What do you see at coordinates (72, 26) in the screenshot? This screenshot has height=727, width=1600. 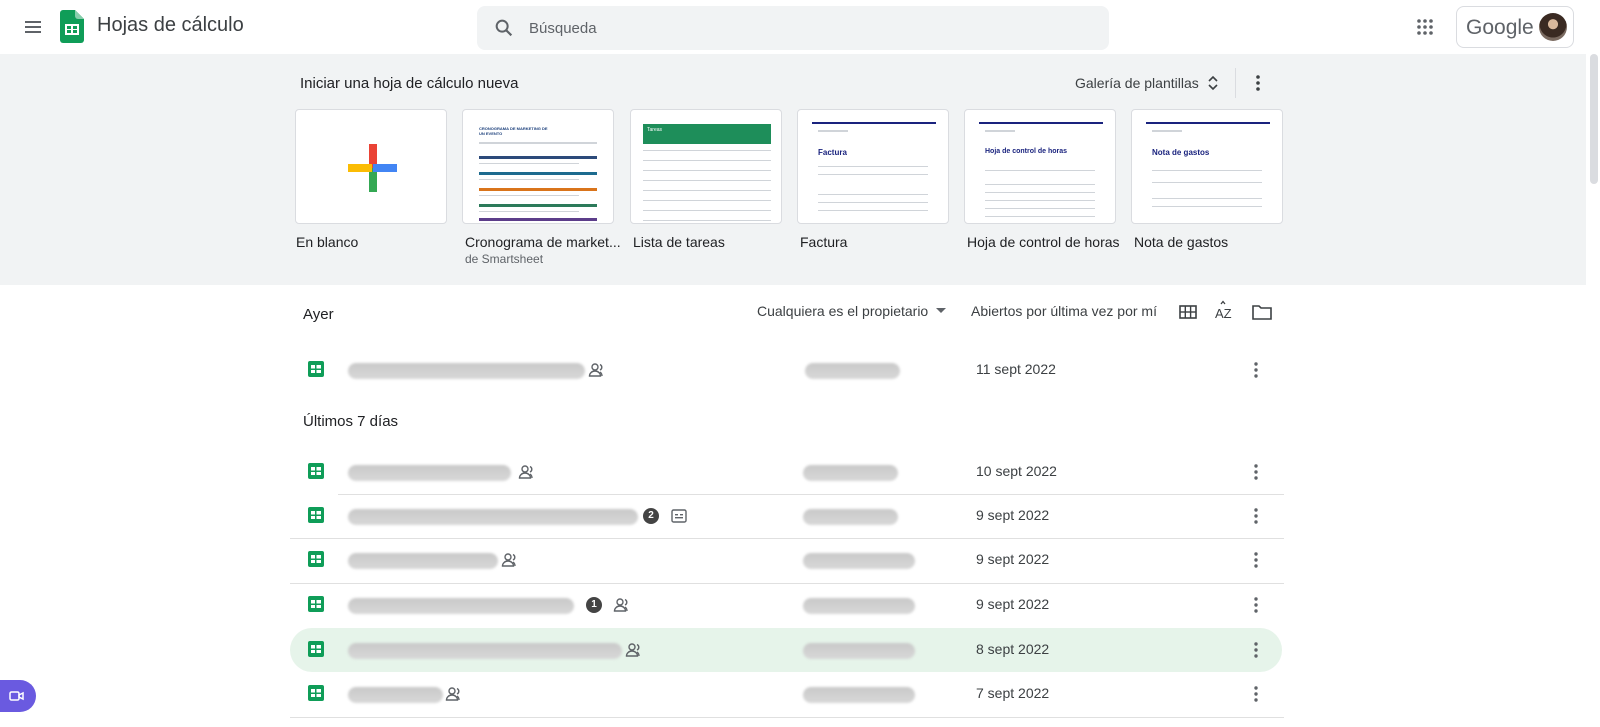 I see `sheets-logo-icon` at bounding box center [72, 26].